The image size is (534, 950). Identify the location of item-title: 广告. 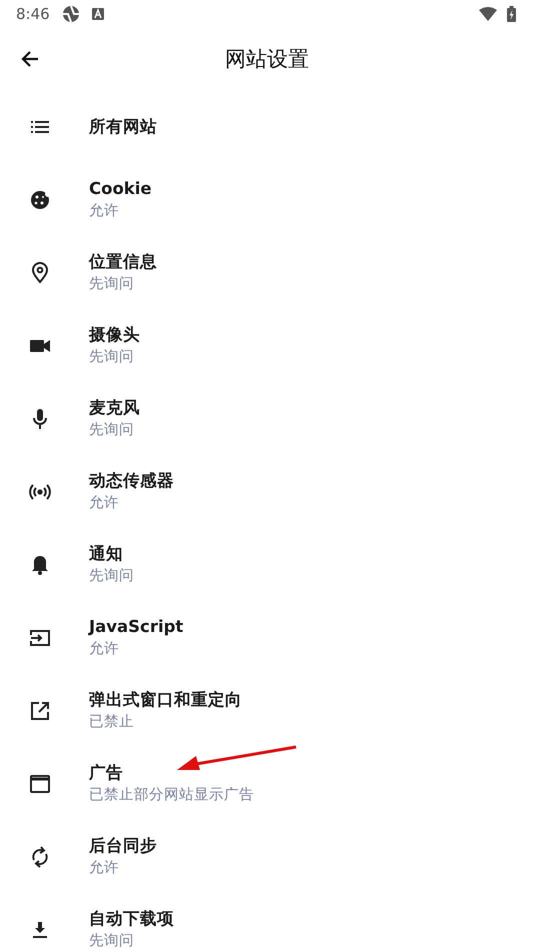
(106, 773).